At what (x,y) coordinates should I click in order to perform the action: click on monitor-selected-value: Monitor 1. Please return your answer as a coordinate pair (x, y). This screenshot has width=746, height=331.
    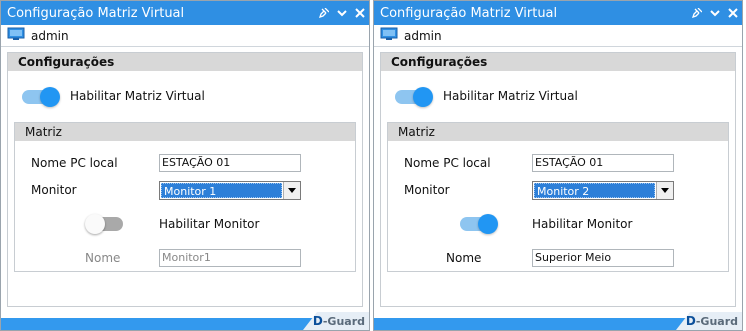
    Looking at the image, I should click on (221, 190).